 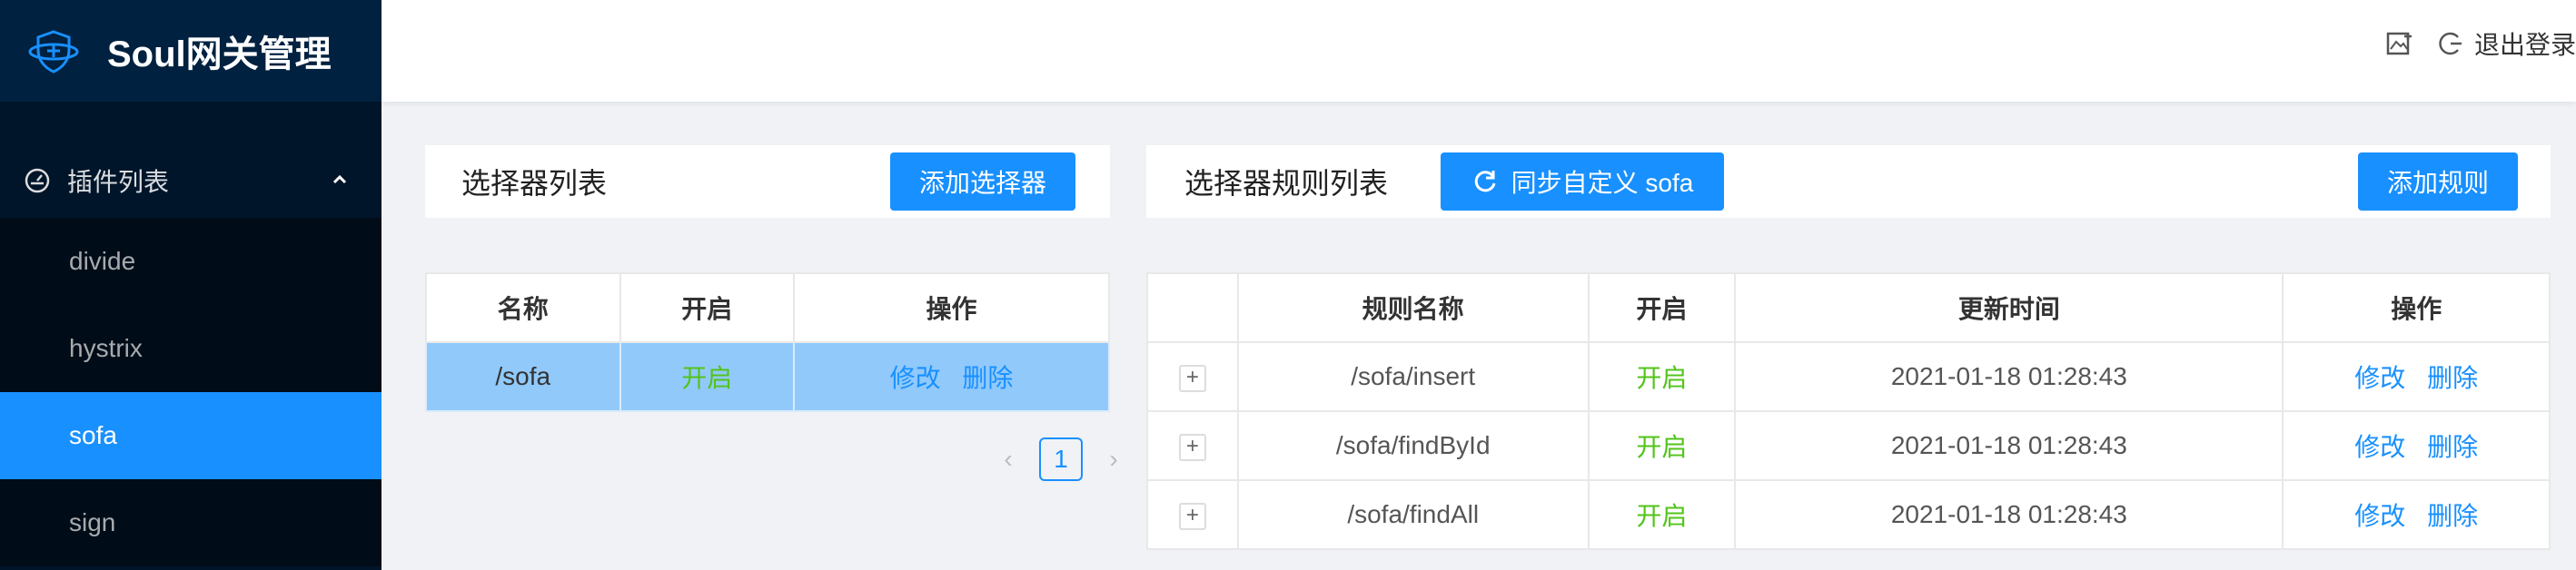 I want to click on selector-name: /sofa, so click(x=523, y=377).